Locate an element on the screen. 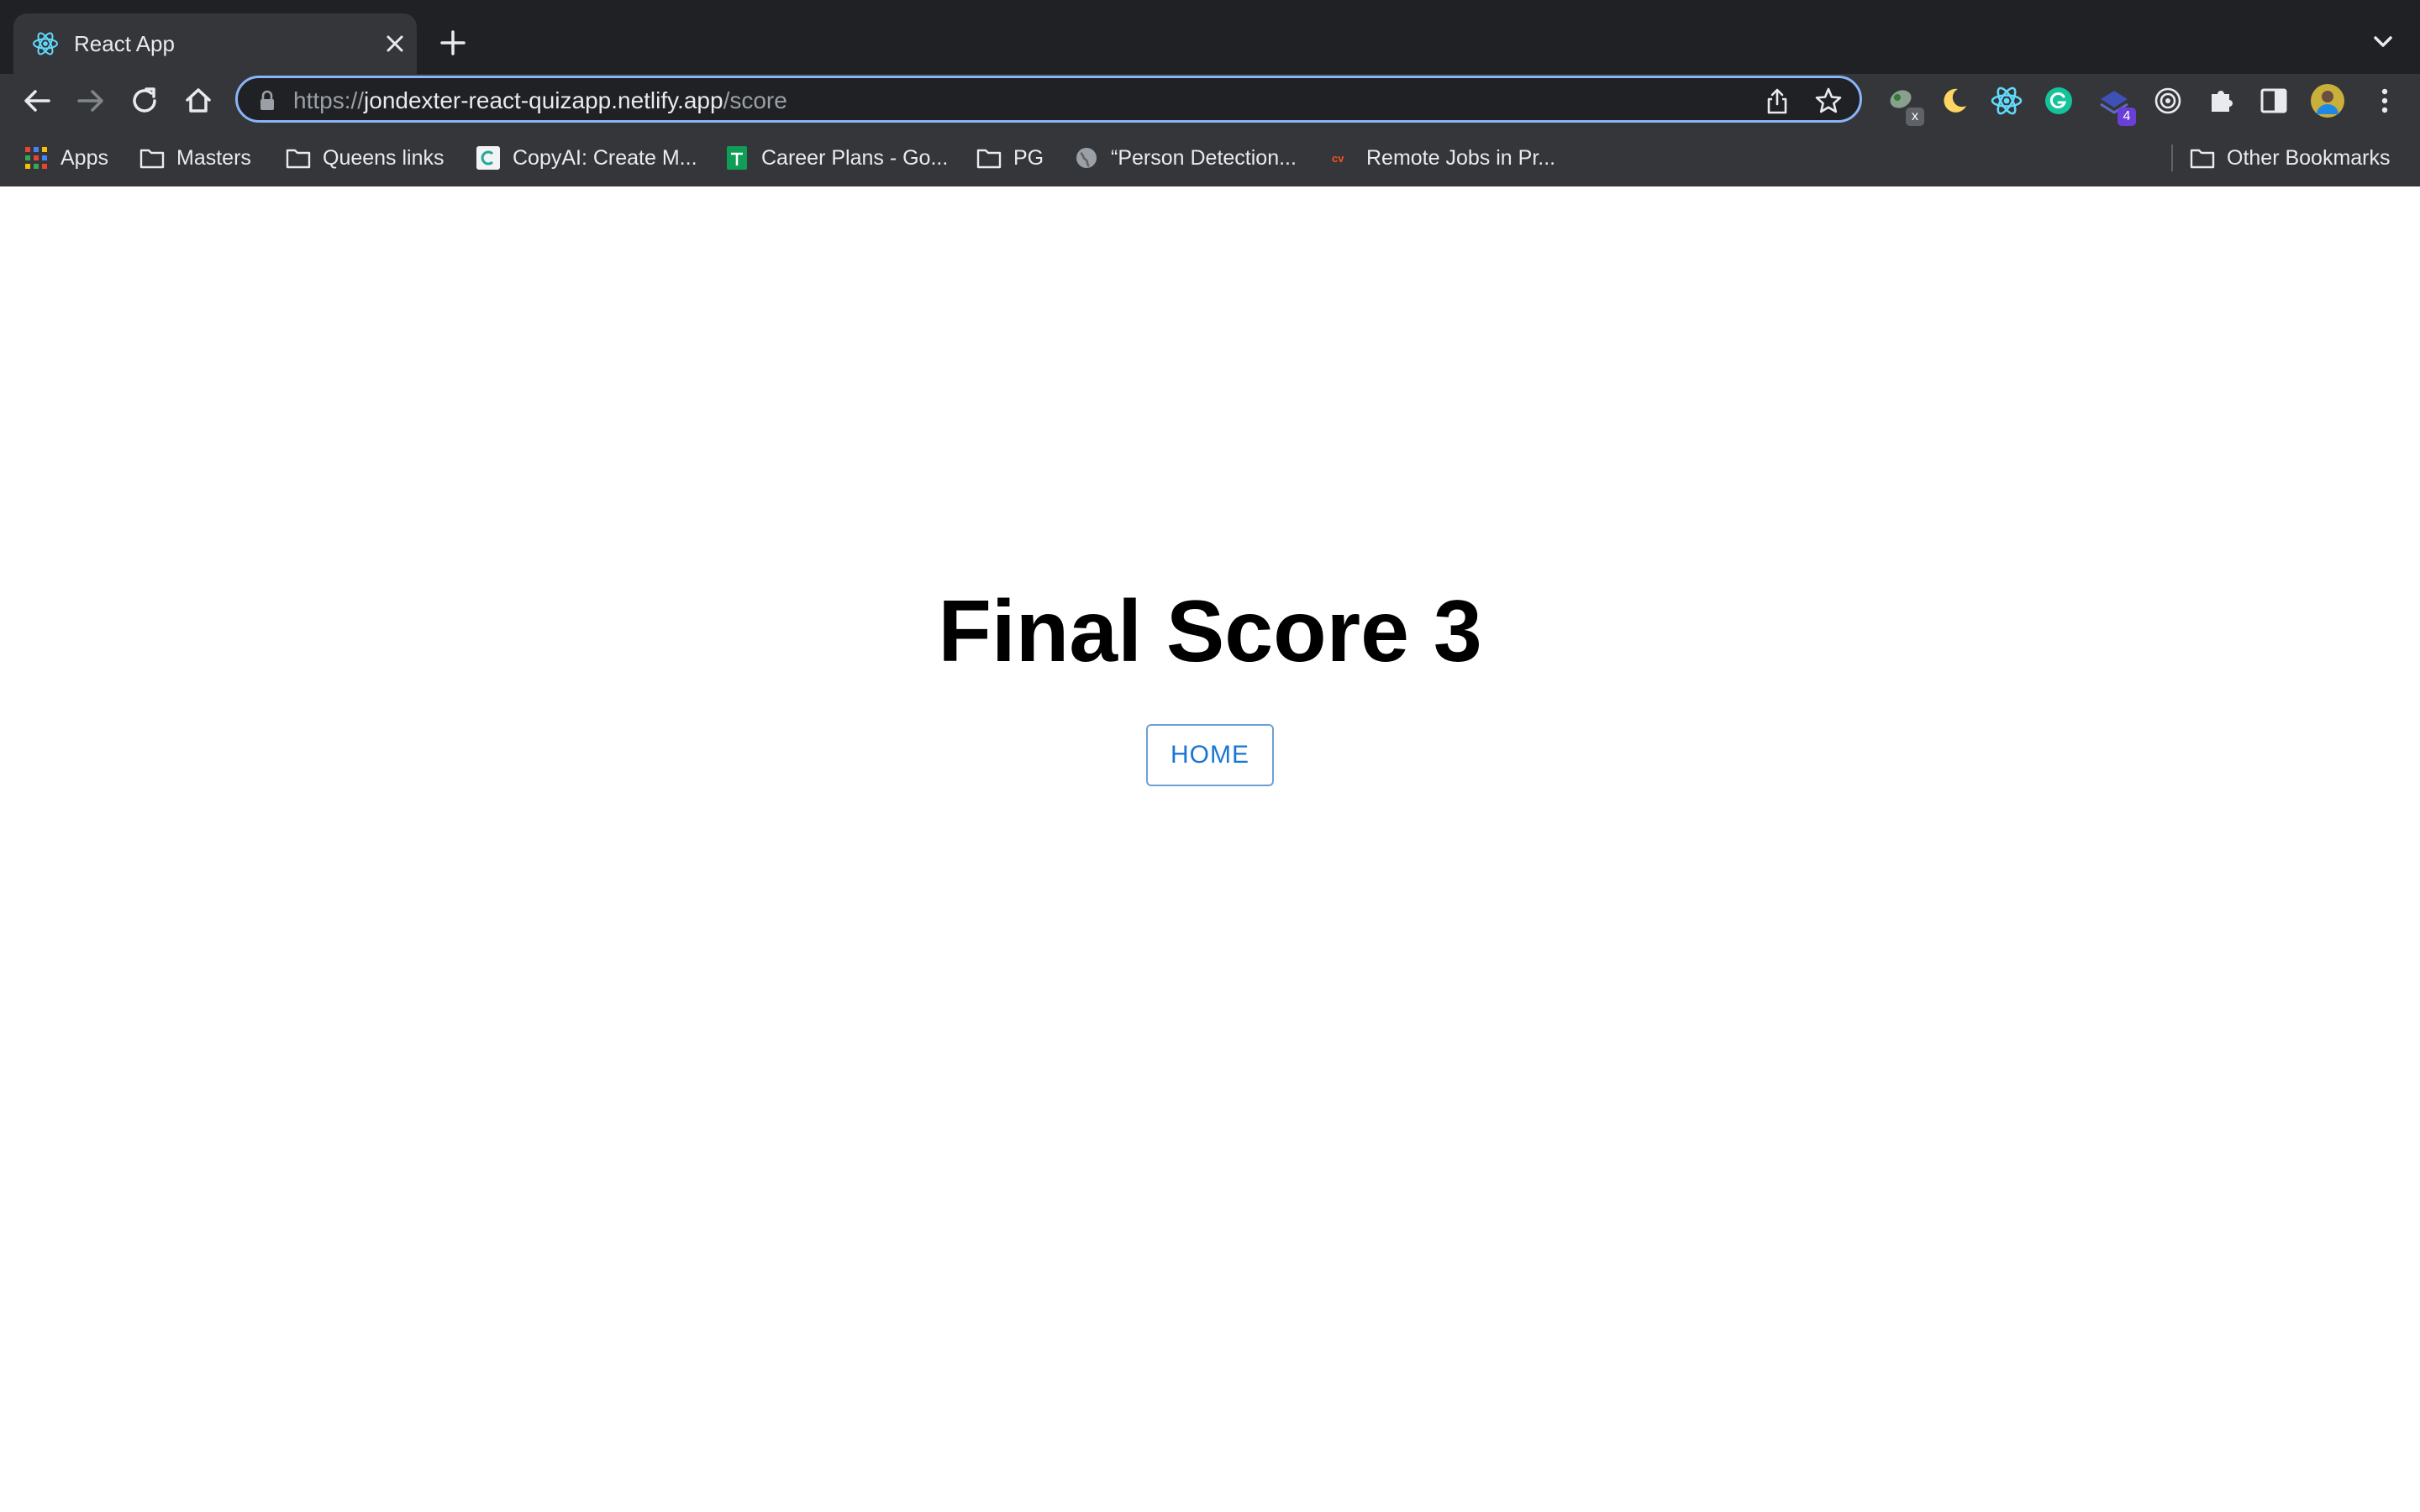 The image size is (2420, 1512). cv-icon: cv is located at coordinates (1338, 158).